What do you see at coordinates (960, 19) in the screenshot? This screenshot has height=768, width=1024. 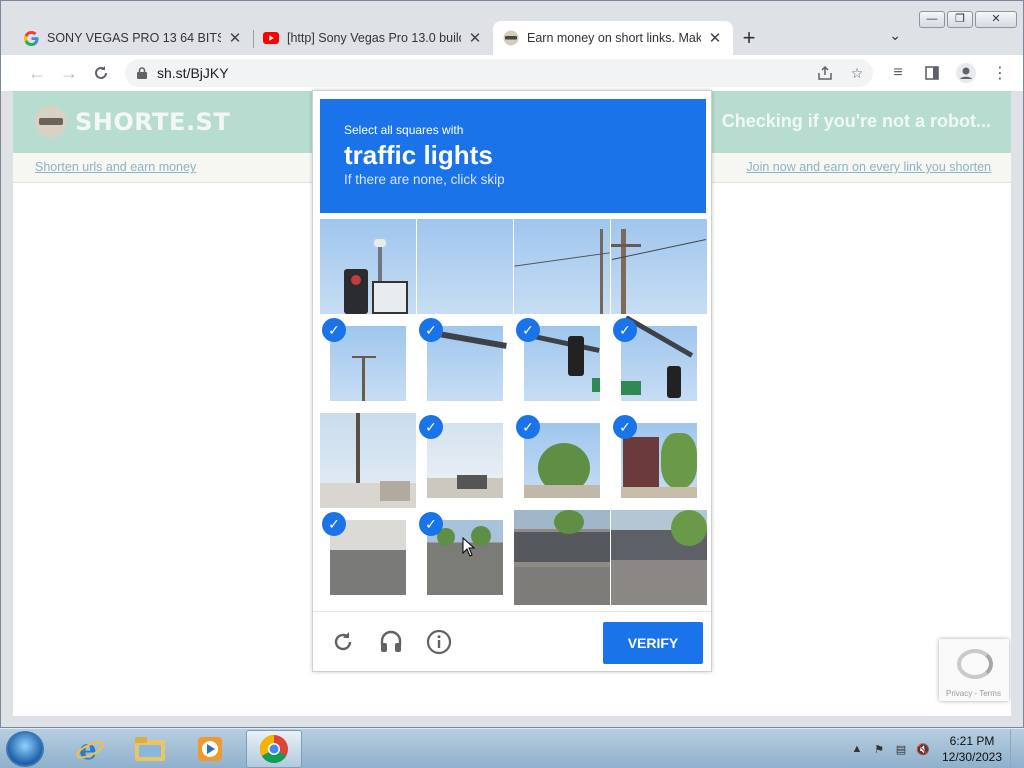 I see `restore-button: ❐` at bounding box center [960, 19].